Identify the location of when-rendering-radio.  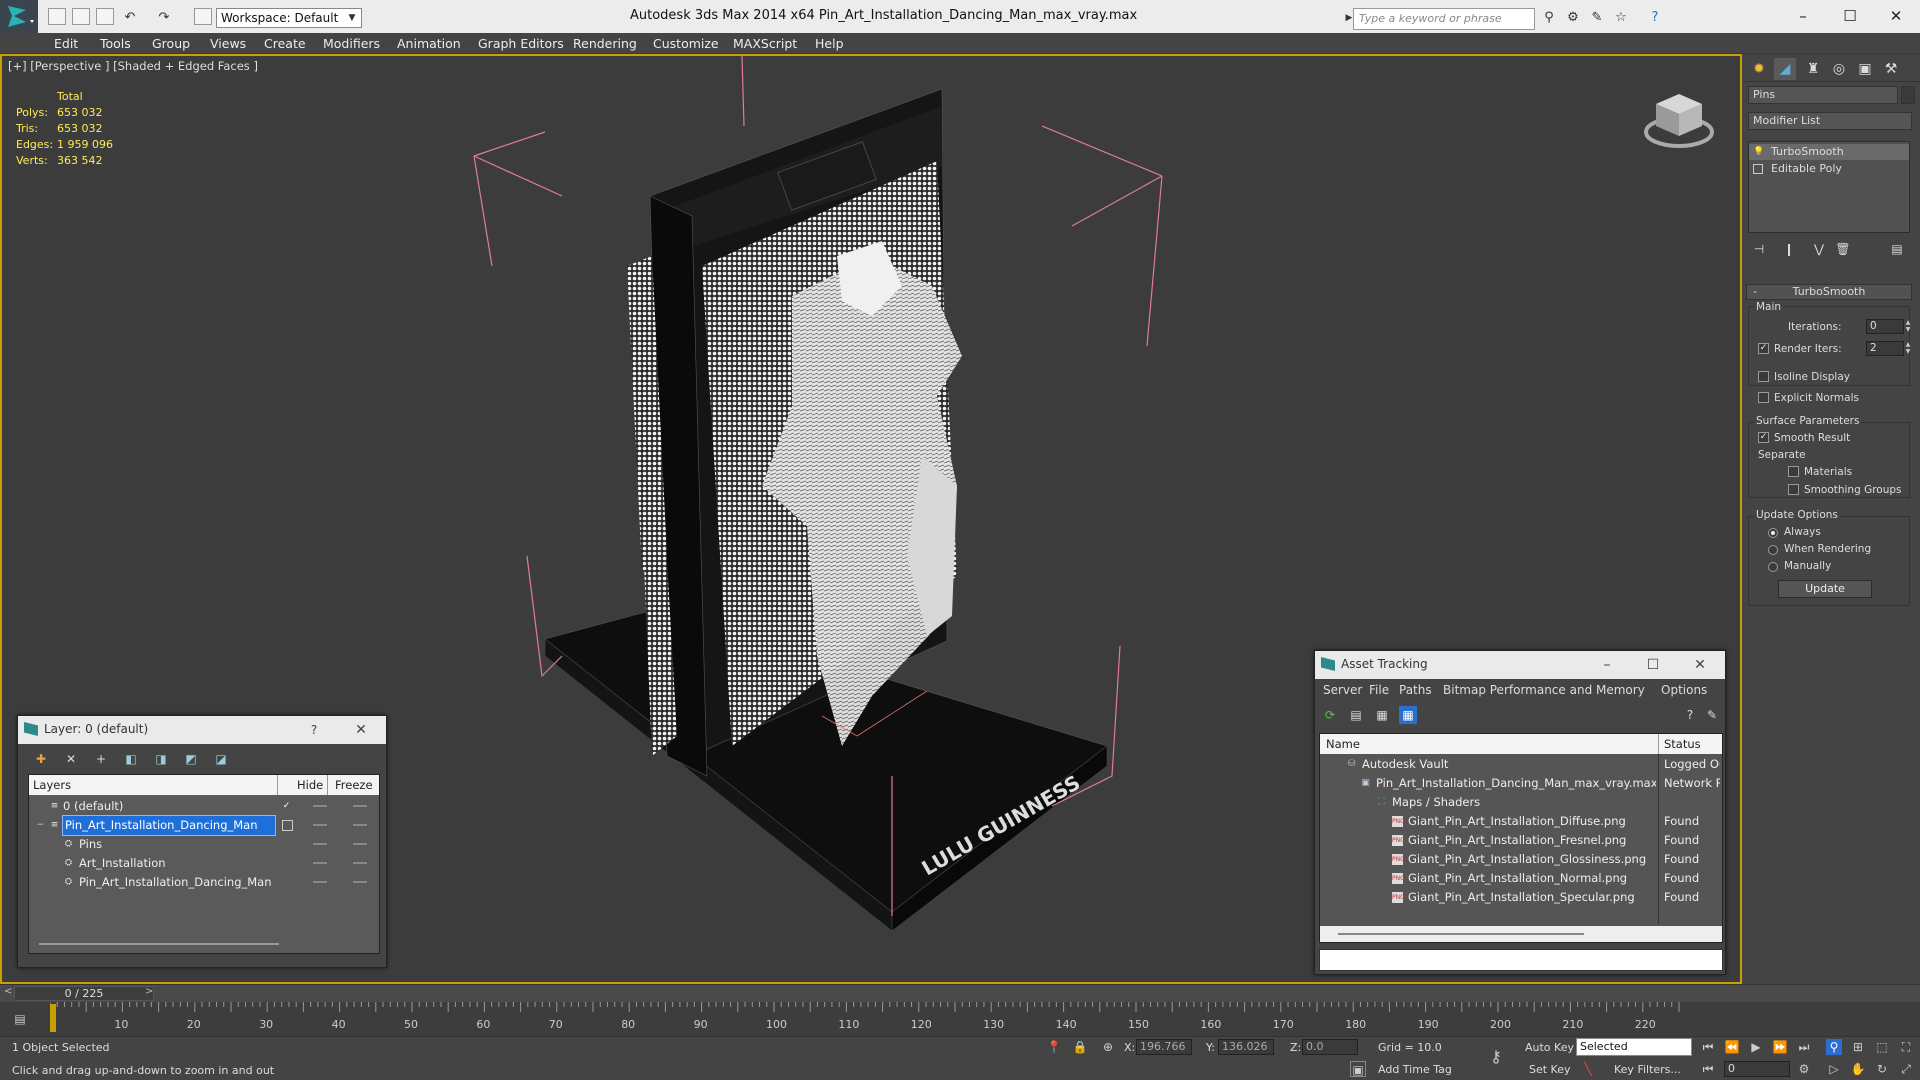
(1773, 550).